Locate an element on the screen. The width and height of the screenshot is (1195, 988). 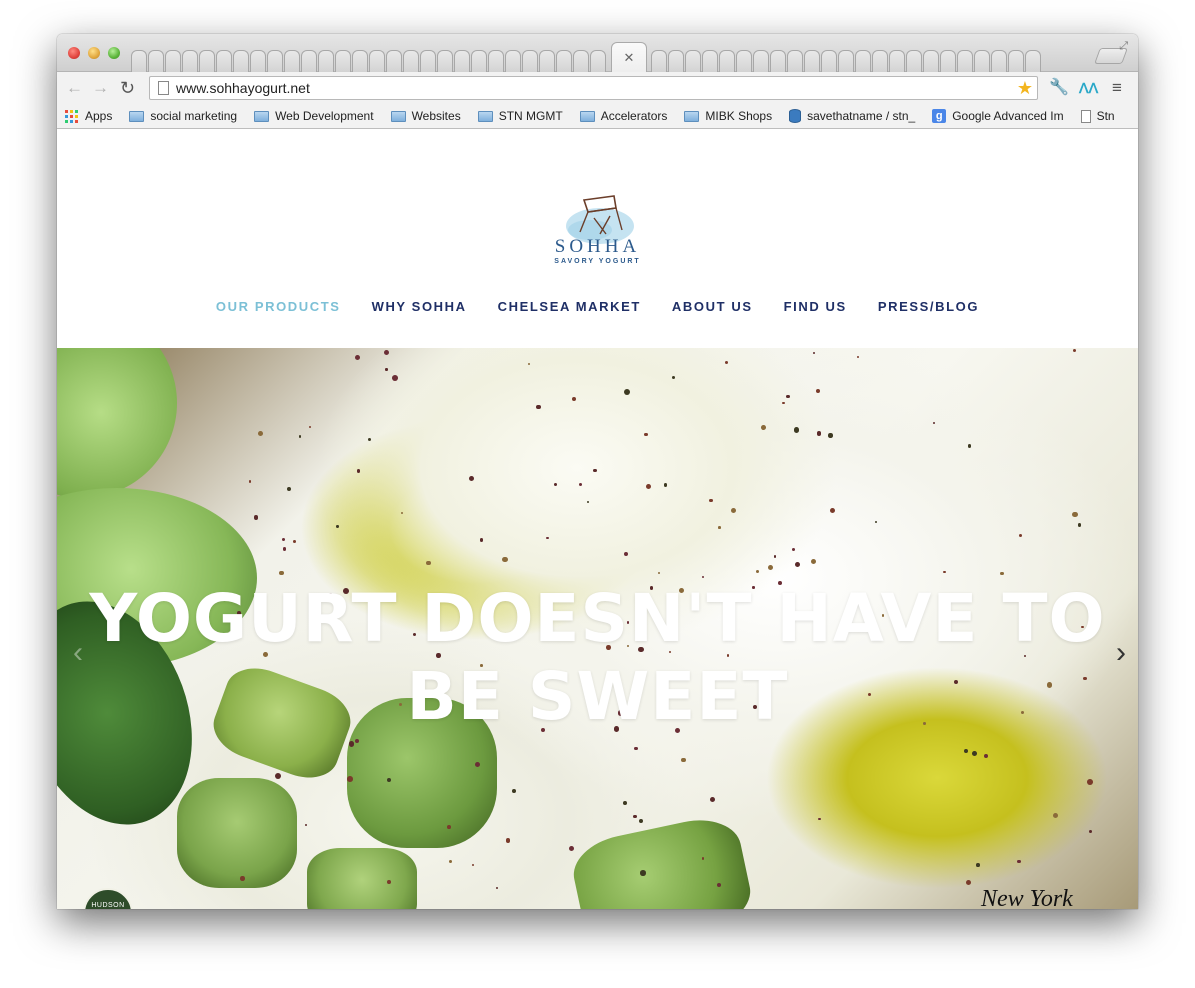
nav-chelsea-market: CHELSEA MARKET is located at coordinates (569, 306).